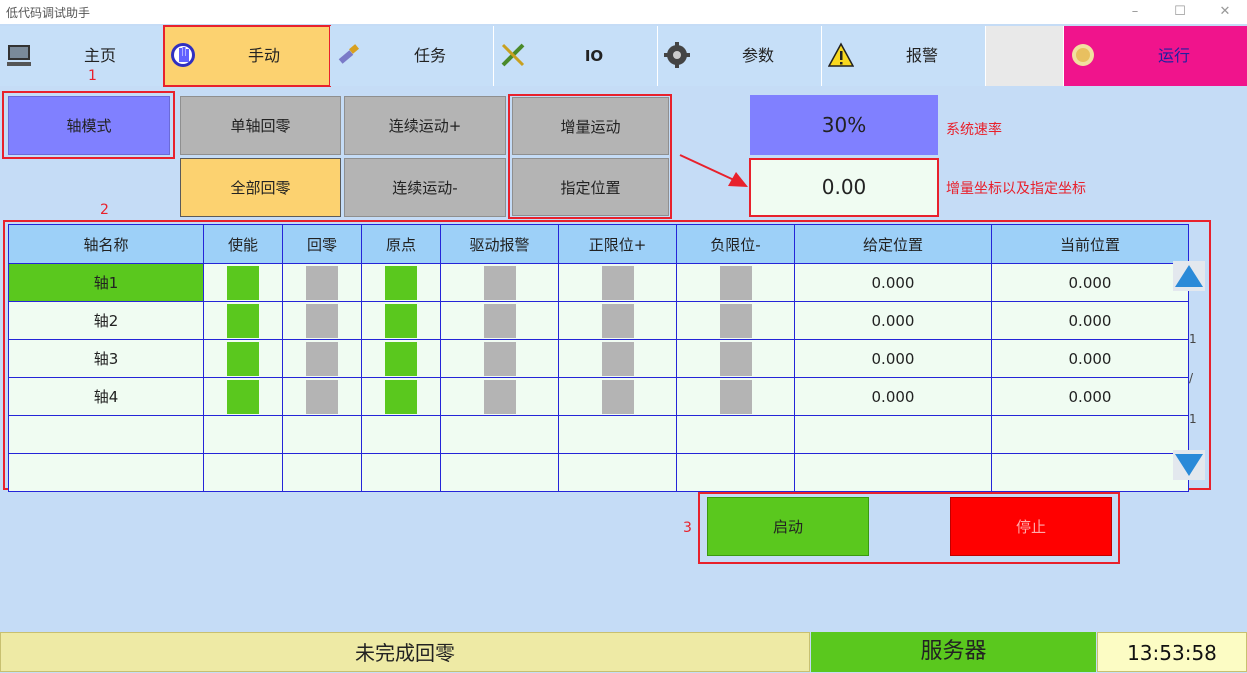 This screenshot has height=673, width=1247. What do you see at coordinates (106, 396) in the screenshot?
I see `axis-name-cell: 轴4` at bounding box center [106, 396].